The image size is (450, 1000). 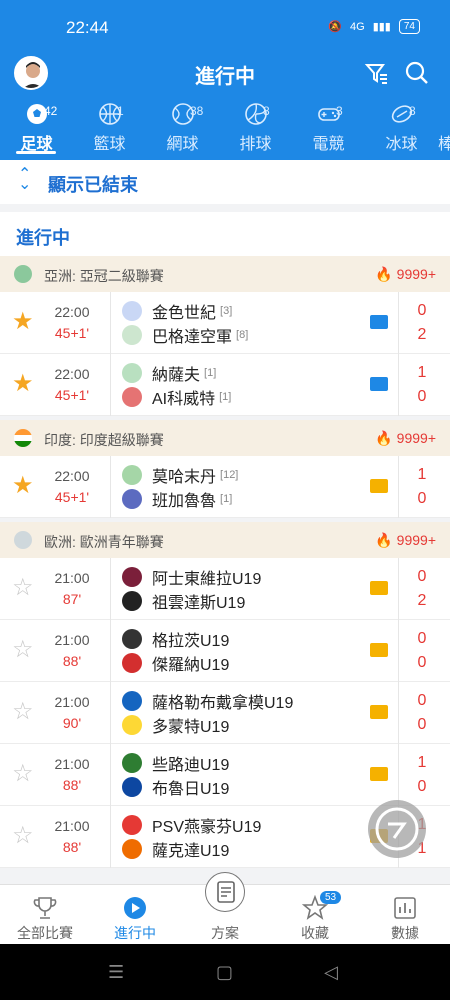 I want to click on team-name: 些路迪U19, so click(x=191, y=765).